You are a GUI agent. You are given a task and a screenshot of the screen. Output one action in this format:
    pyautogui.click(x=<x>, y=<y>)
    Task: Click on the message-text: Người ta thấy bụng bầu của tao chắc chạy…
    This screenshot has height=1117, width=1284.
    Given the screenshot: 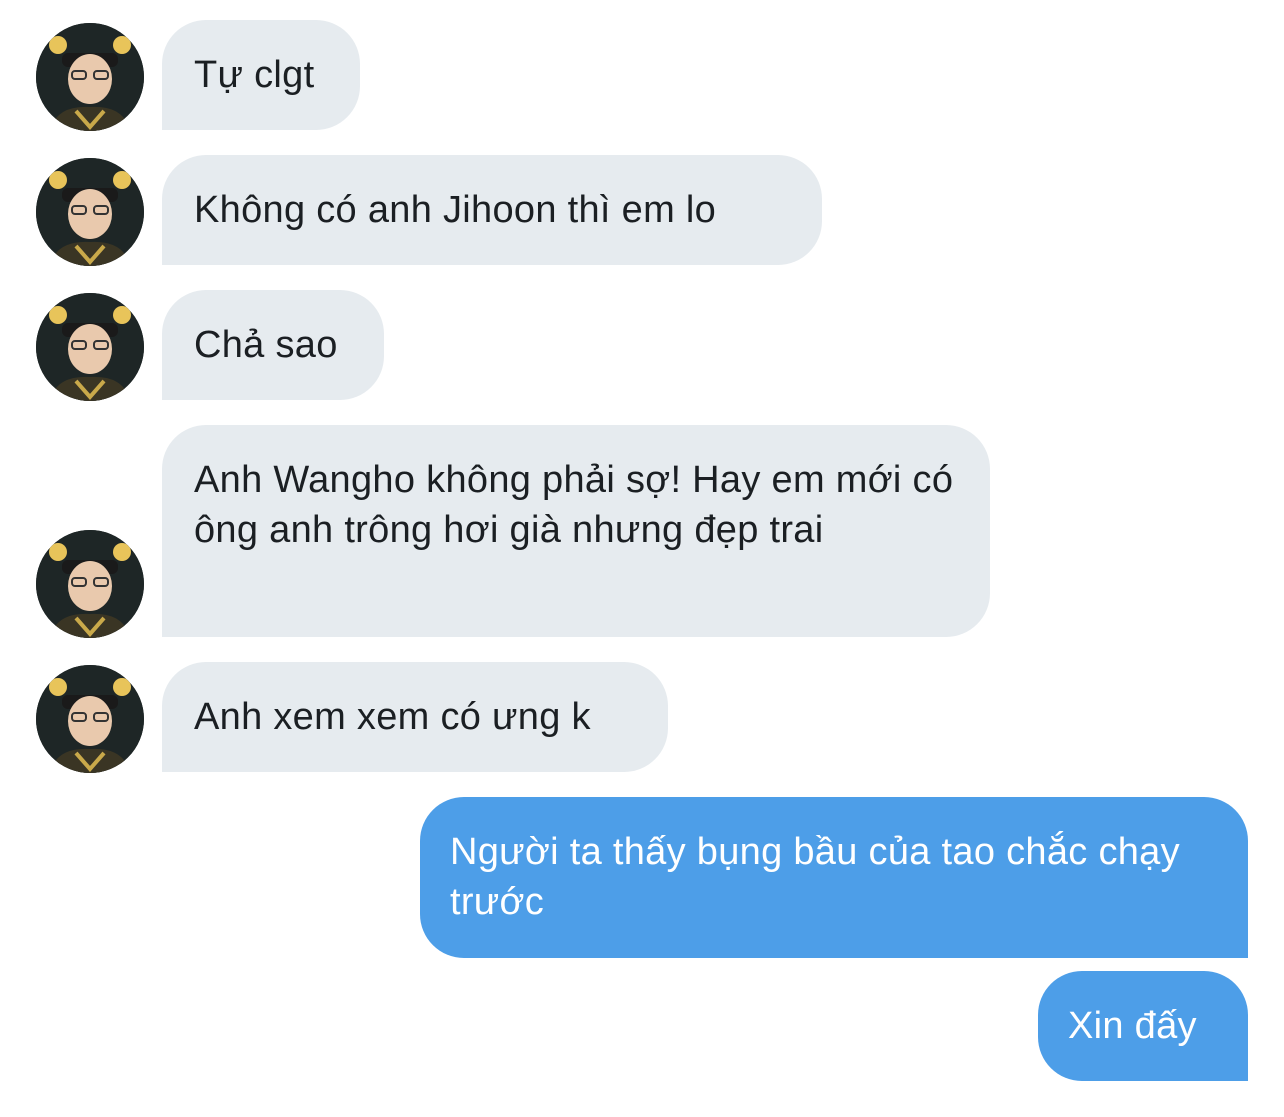 What is the action you would take?
    pyautogui.click(x=815, y=877)
    